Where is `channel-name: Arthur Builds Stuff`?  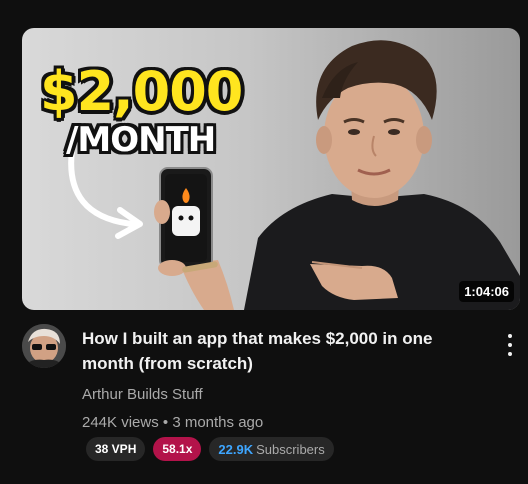 channel-name: Arthur Builds Stuff is located at coordinates (142, 394).